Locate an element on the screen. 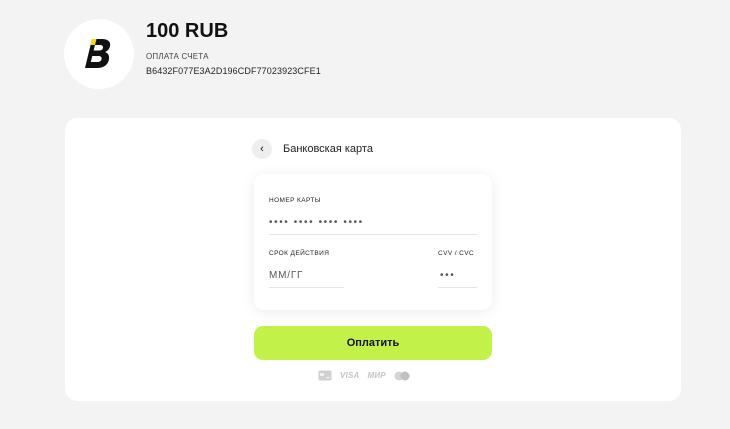  mastercard-icon is located at coordinates (402, 375).